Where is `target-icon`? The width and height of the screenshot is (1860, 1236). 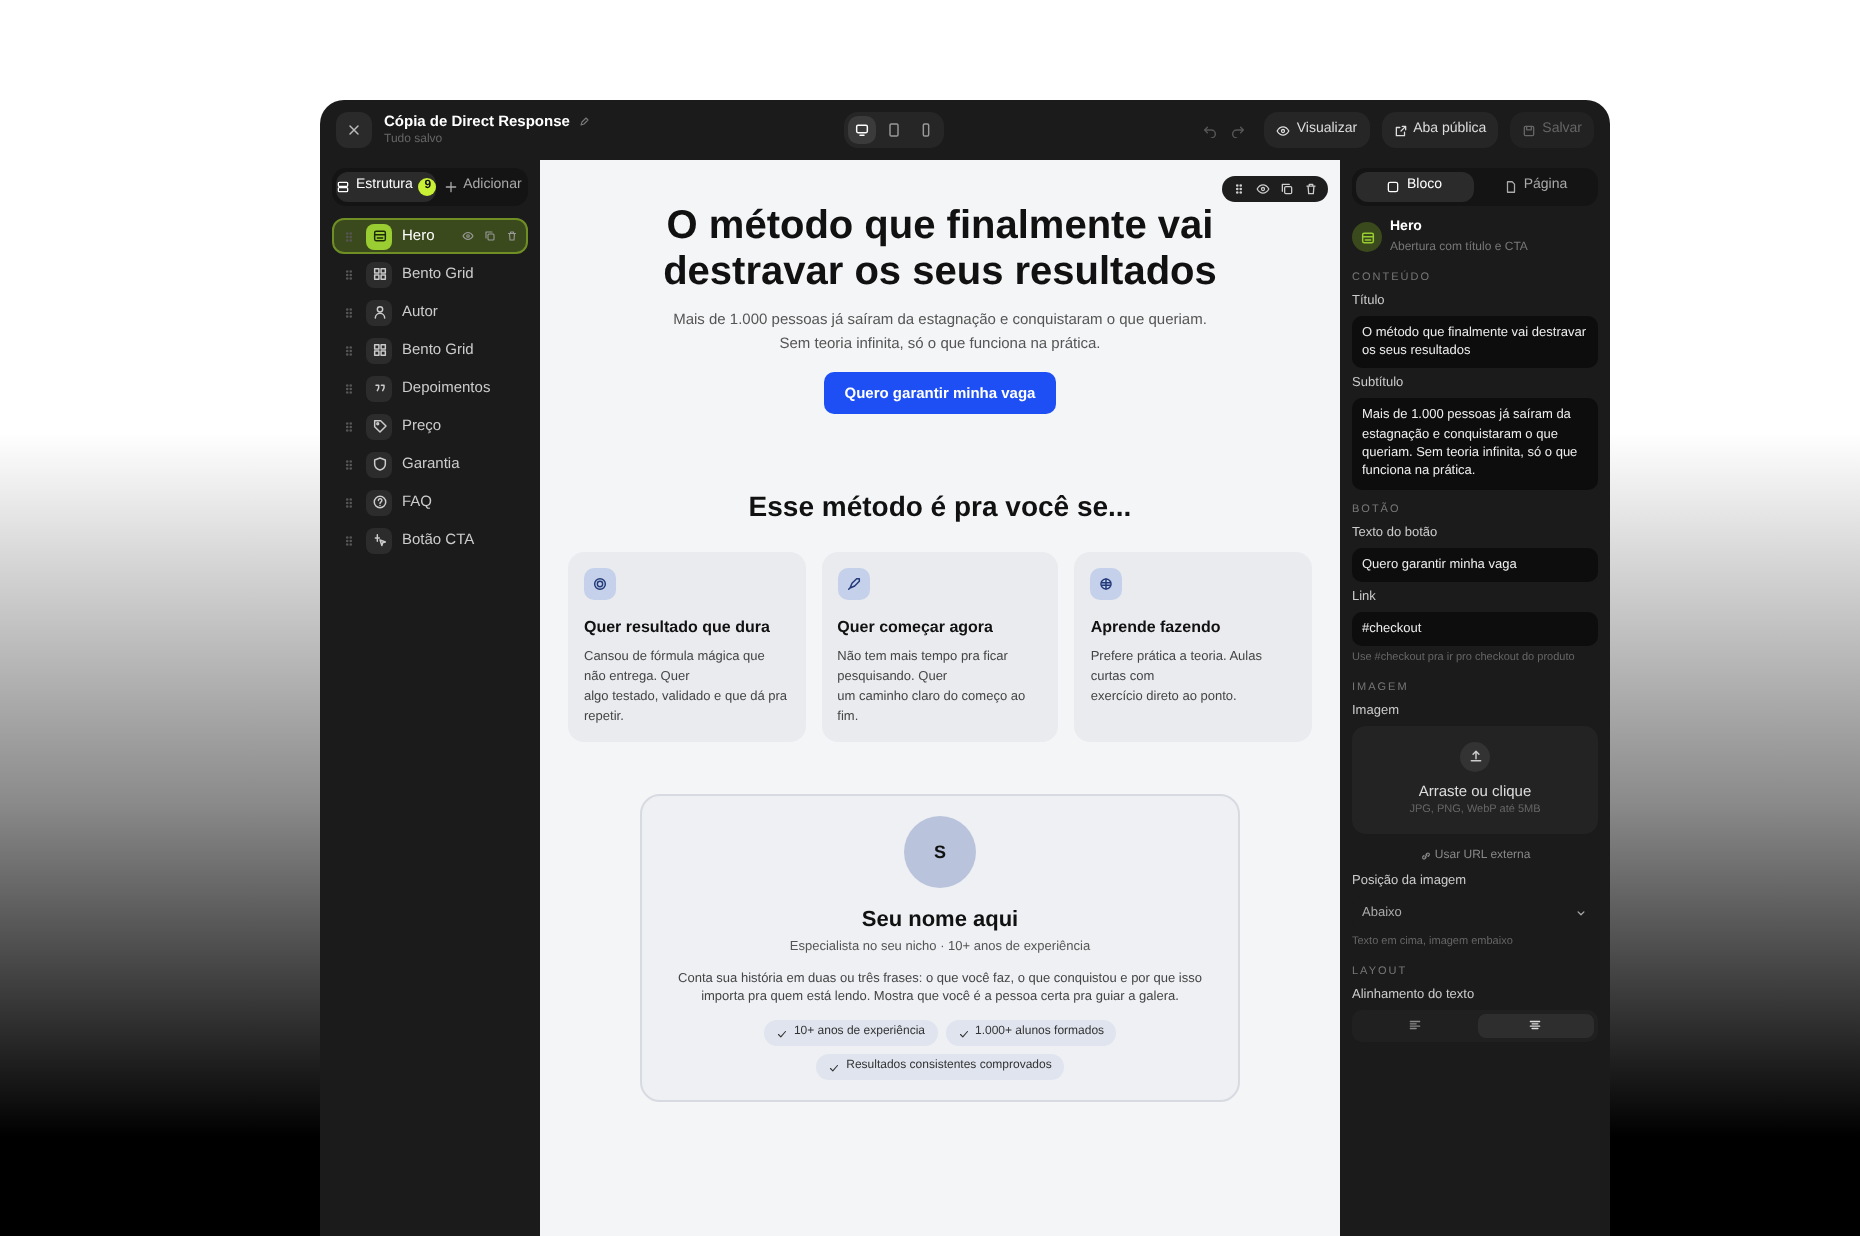 target-icon is located at coordinates (600, 584).